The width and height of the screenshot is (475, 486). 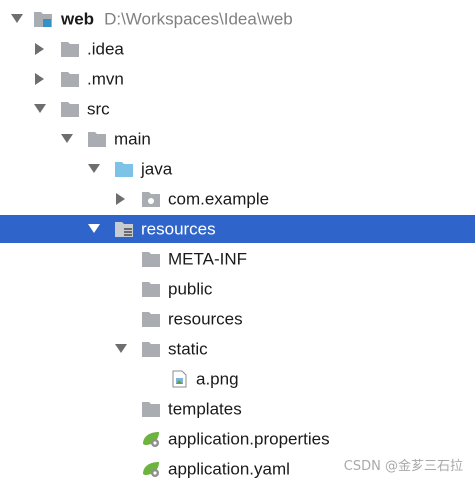 I want to click on root-name: web, so click(x=78, y=19).